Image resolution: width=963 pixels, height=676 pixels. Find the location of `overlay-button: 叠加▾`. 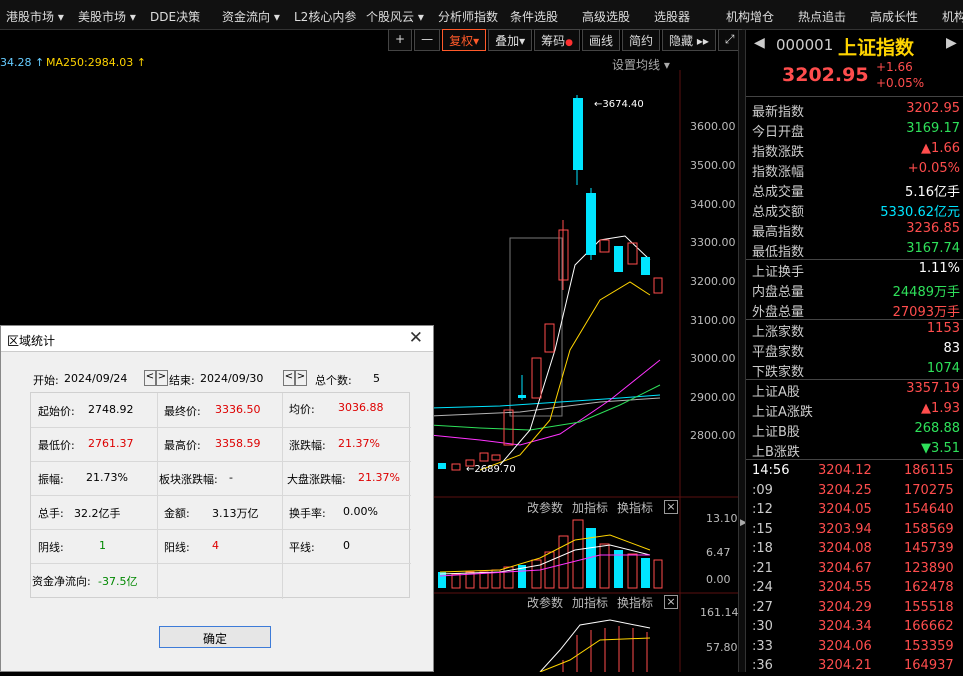

overlay-button: 叠加▾ is located at coordinates (510, 40).